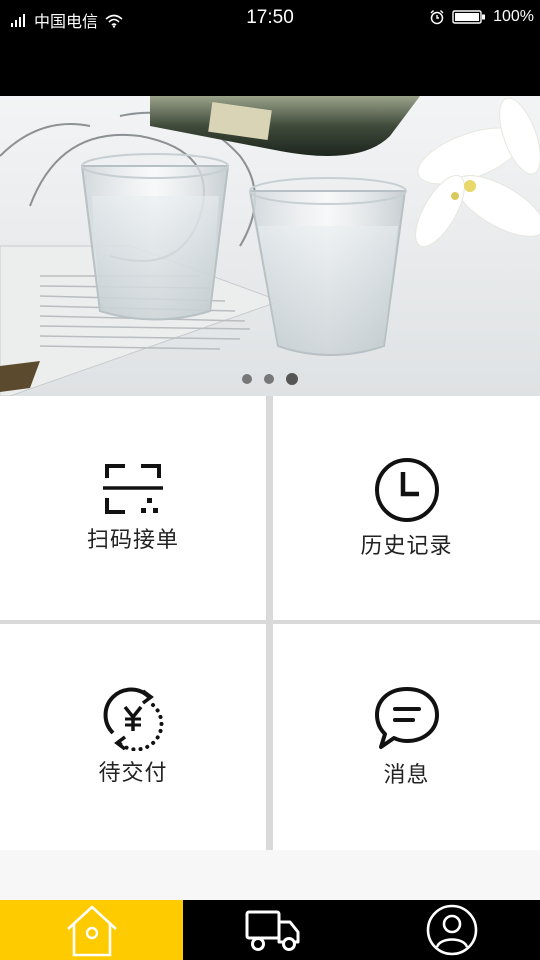  I want to click on home-icon, so click(91, 931).